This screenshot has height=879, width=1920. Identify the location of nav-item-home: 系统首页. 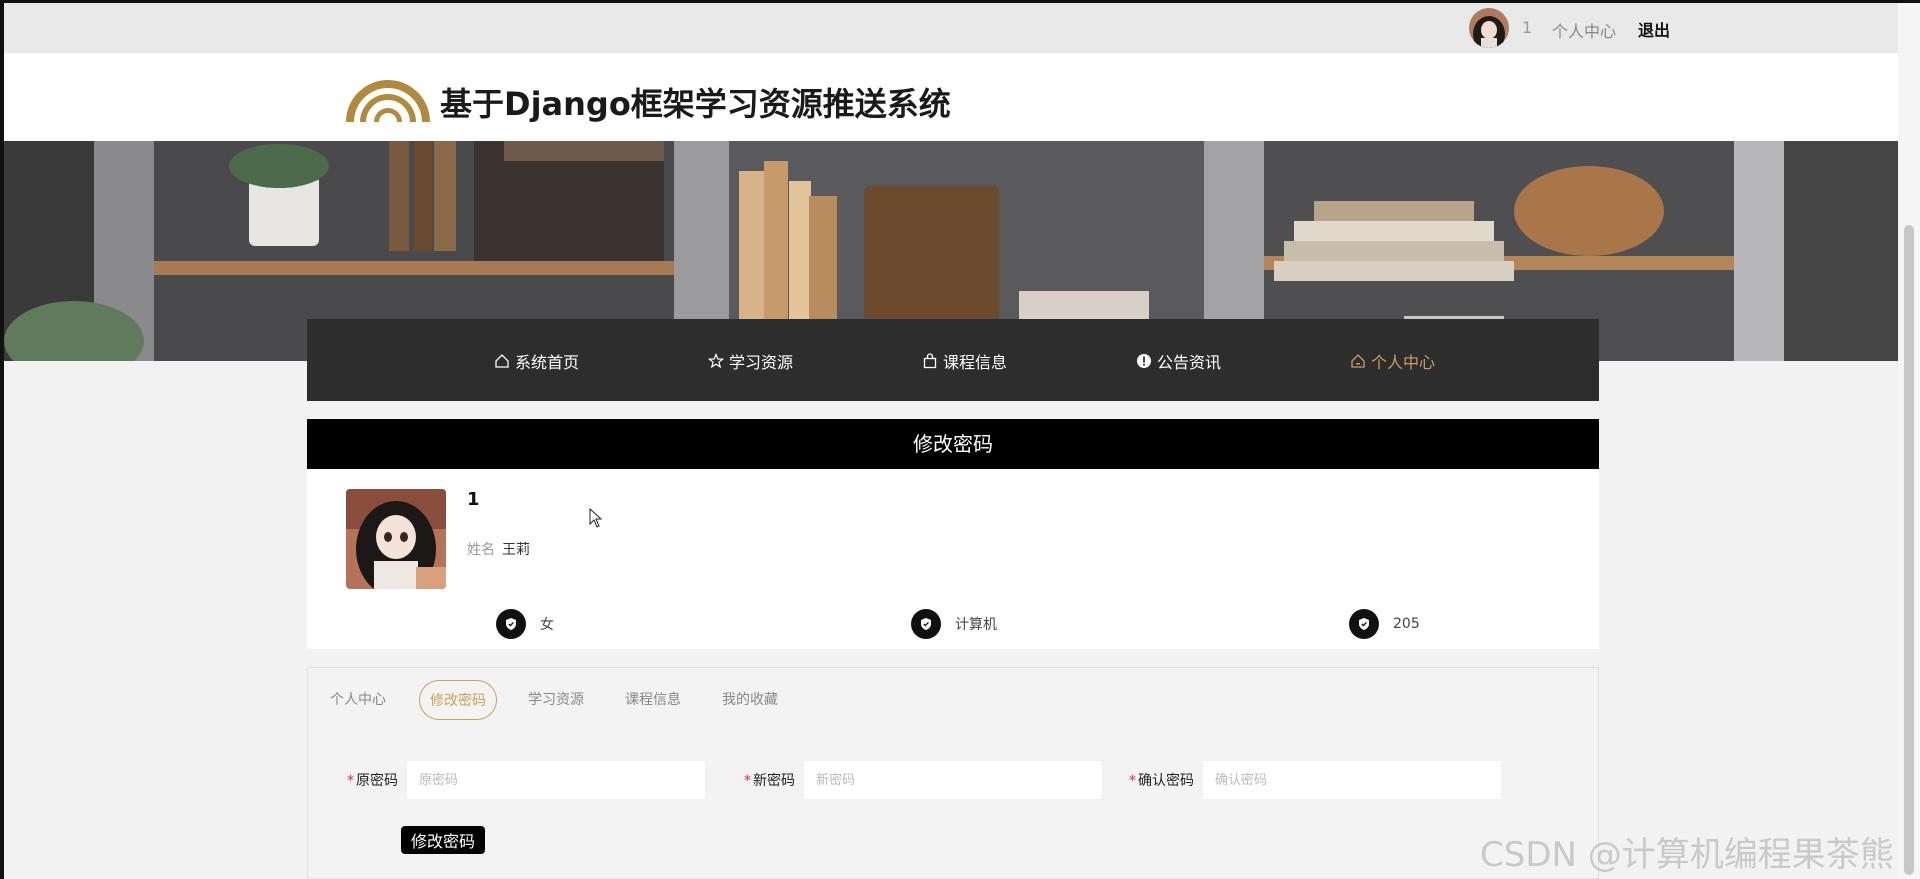
(536, 361).